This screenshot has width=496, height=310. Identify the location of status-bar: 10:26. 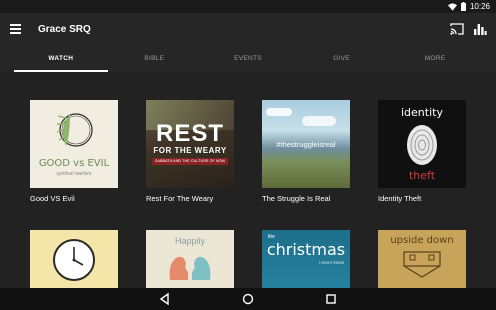
(248, 6).